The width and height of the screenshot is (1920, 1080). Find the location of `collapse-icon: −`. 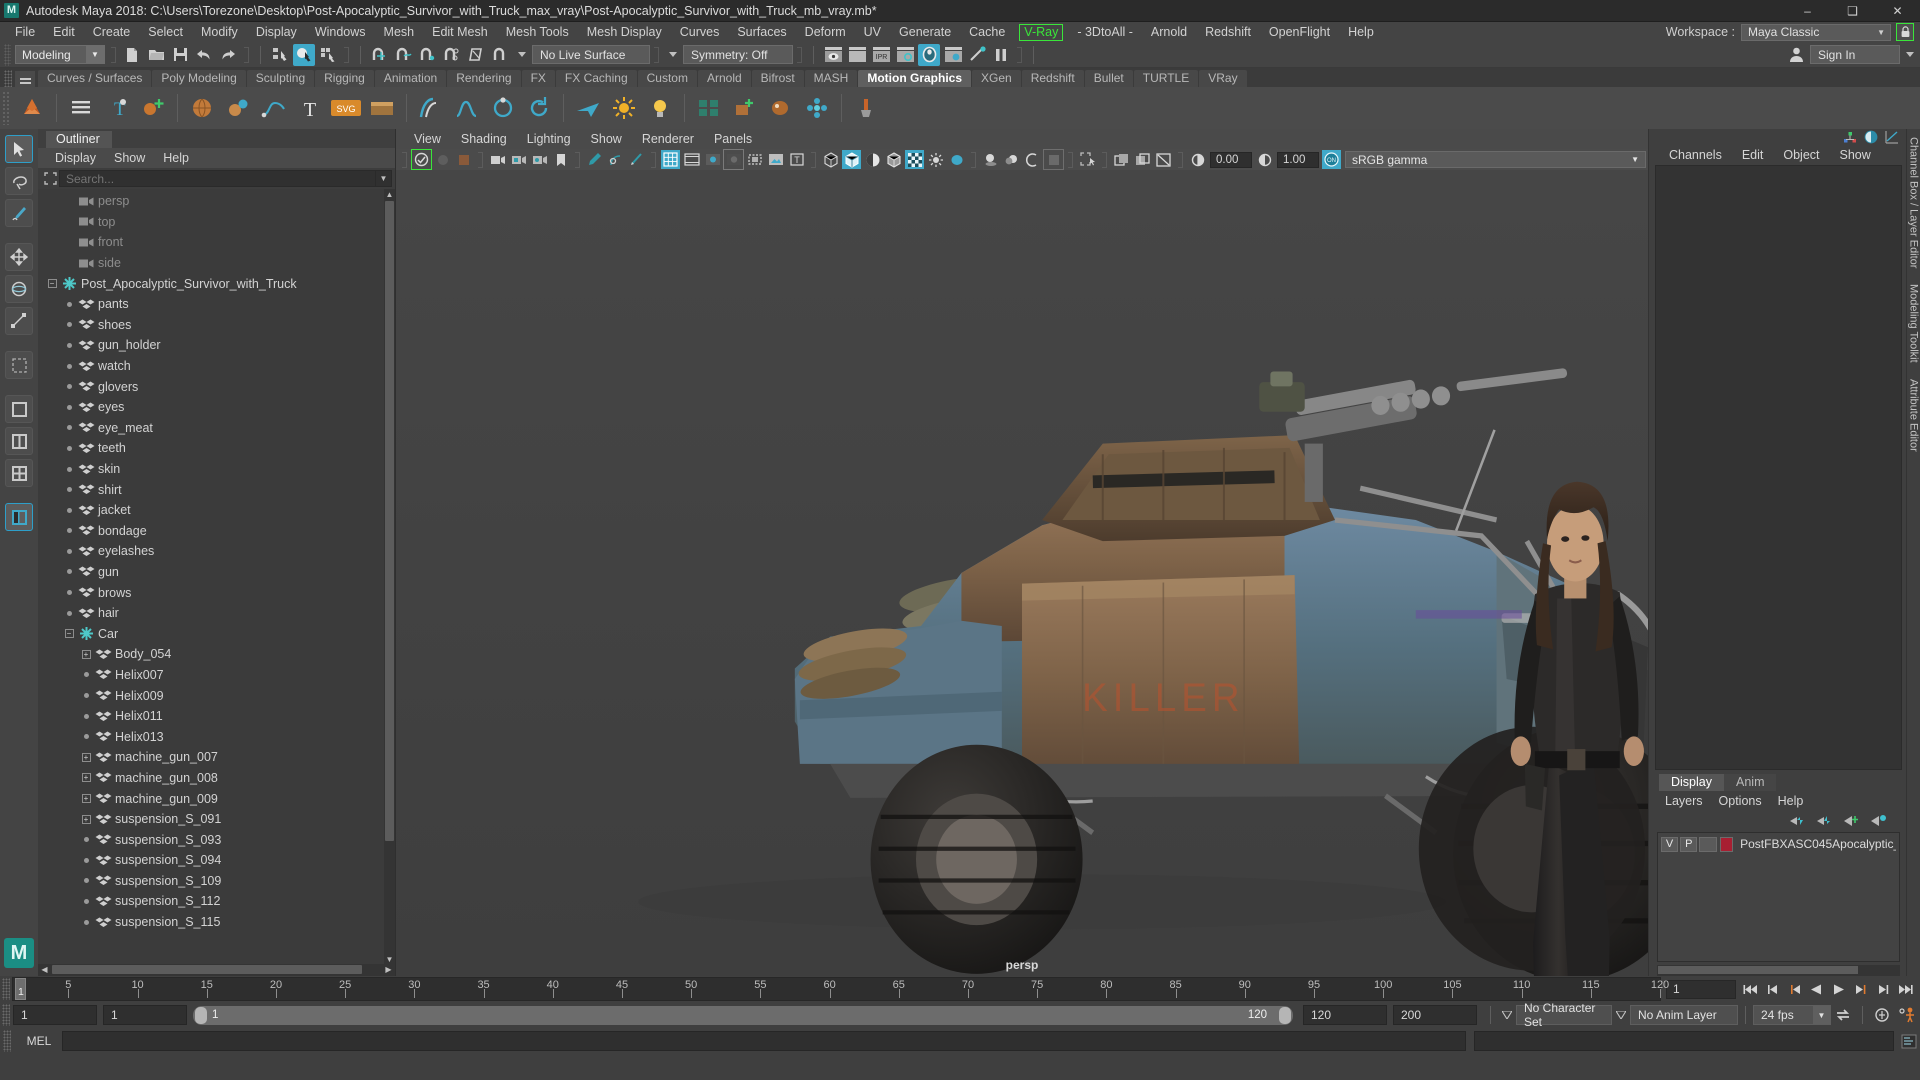

collapse-icon: − is located at coordinates (52, 284).